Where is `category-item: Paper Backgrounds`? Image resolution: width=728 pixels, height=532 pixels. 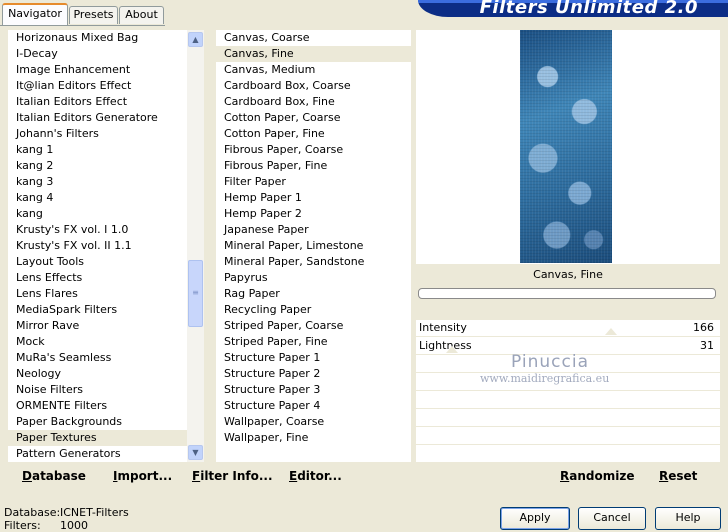 category-item: Paper Backgrounds is located at coordinates (106, 422).